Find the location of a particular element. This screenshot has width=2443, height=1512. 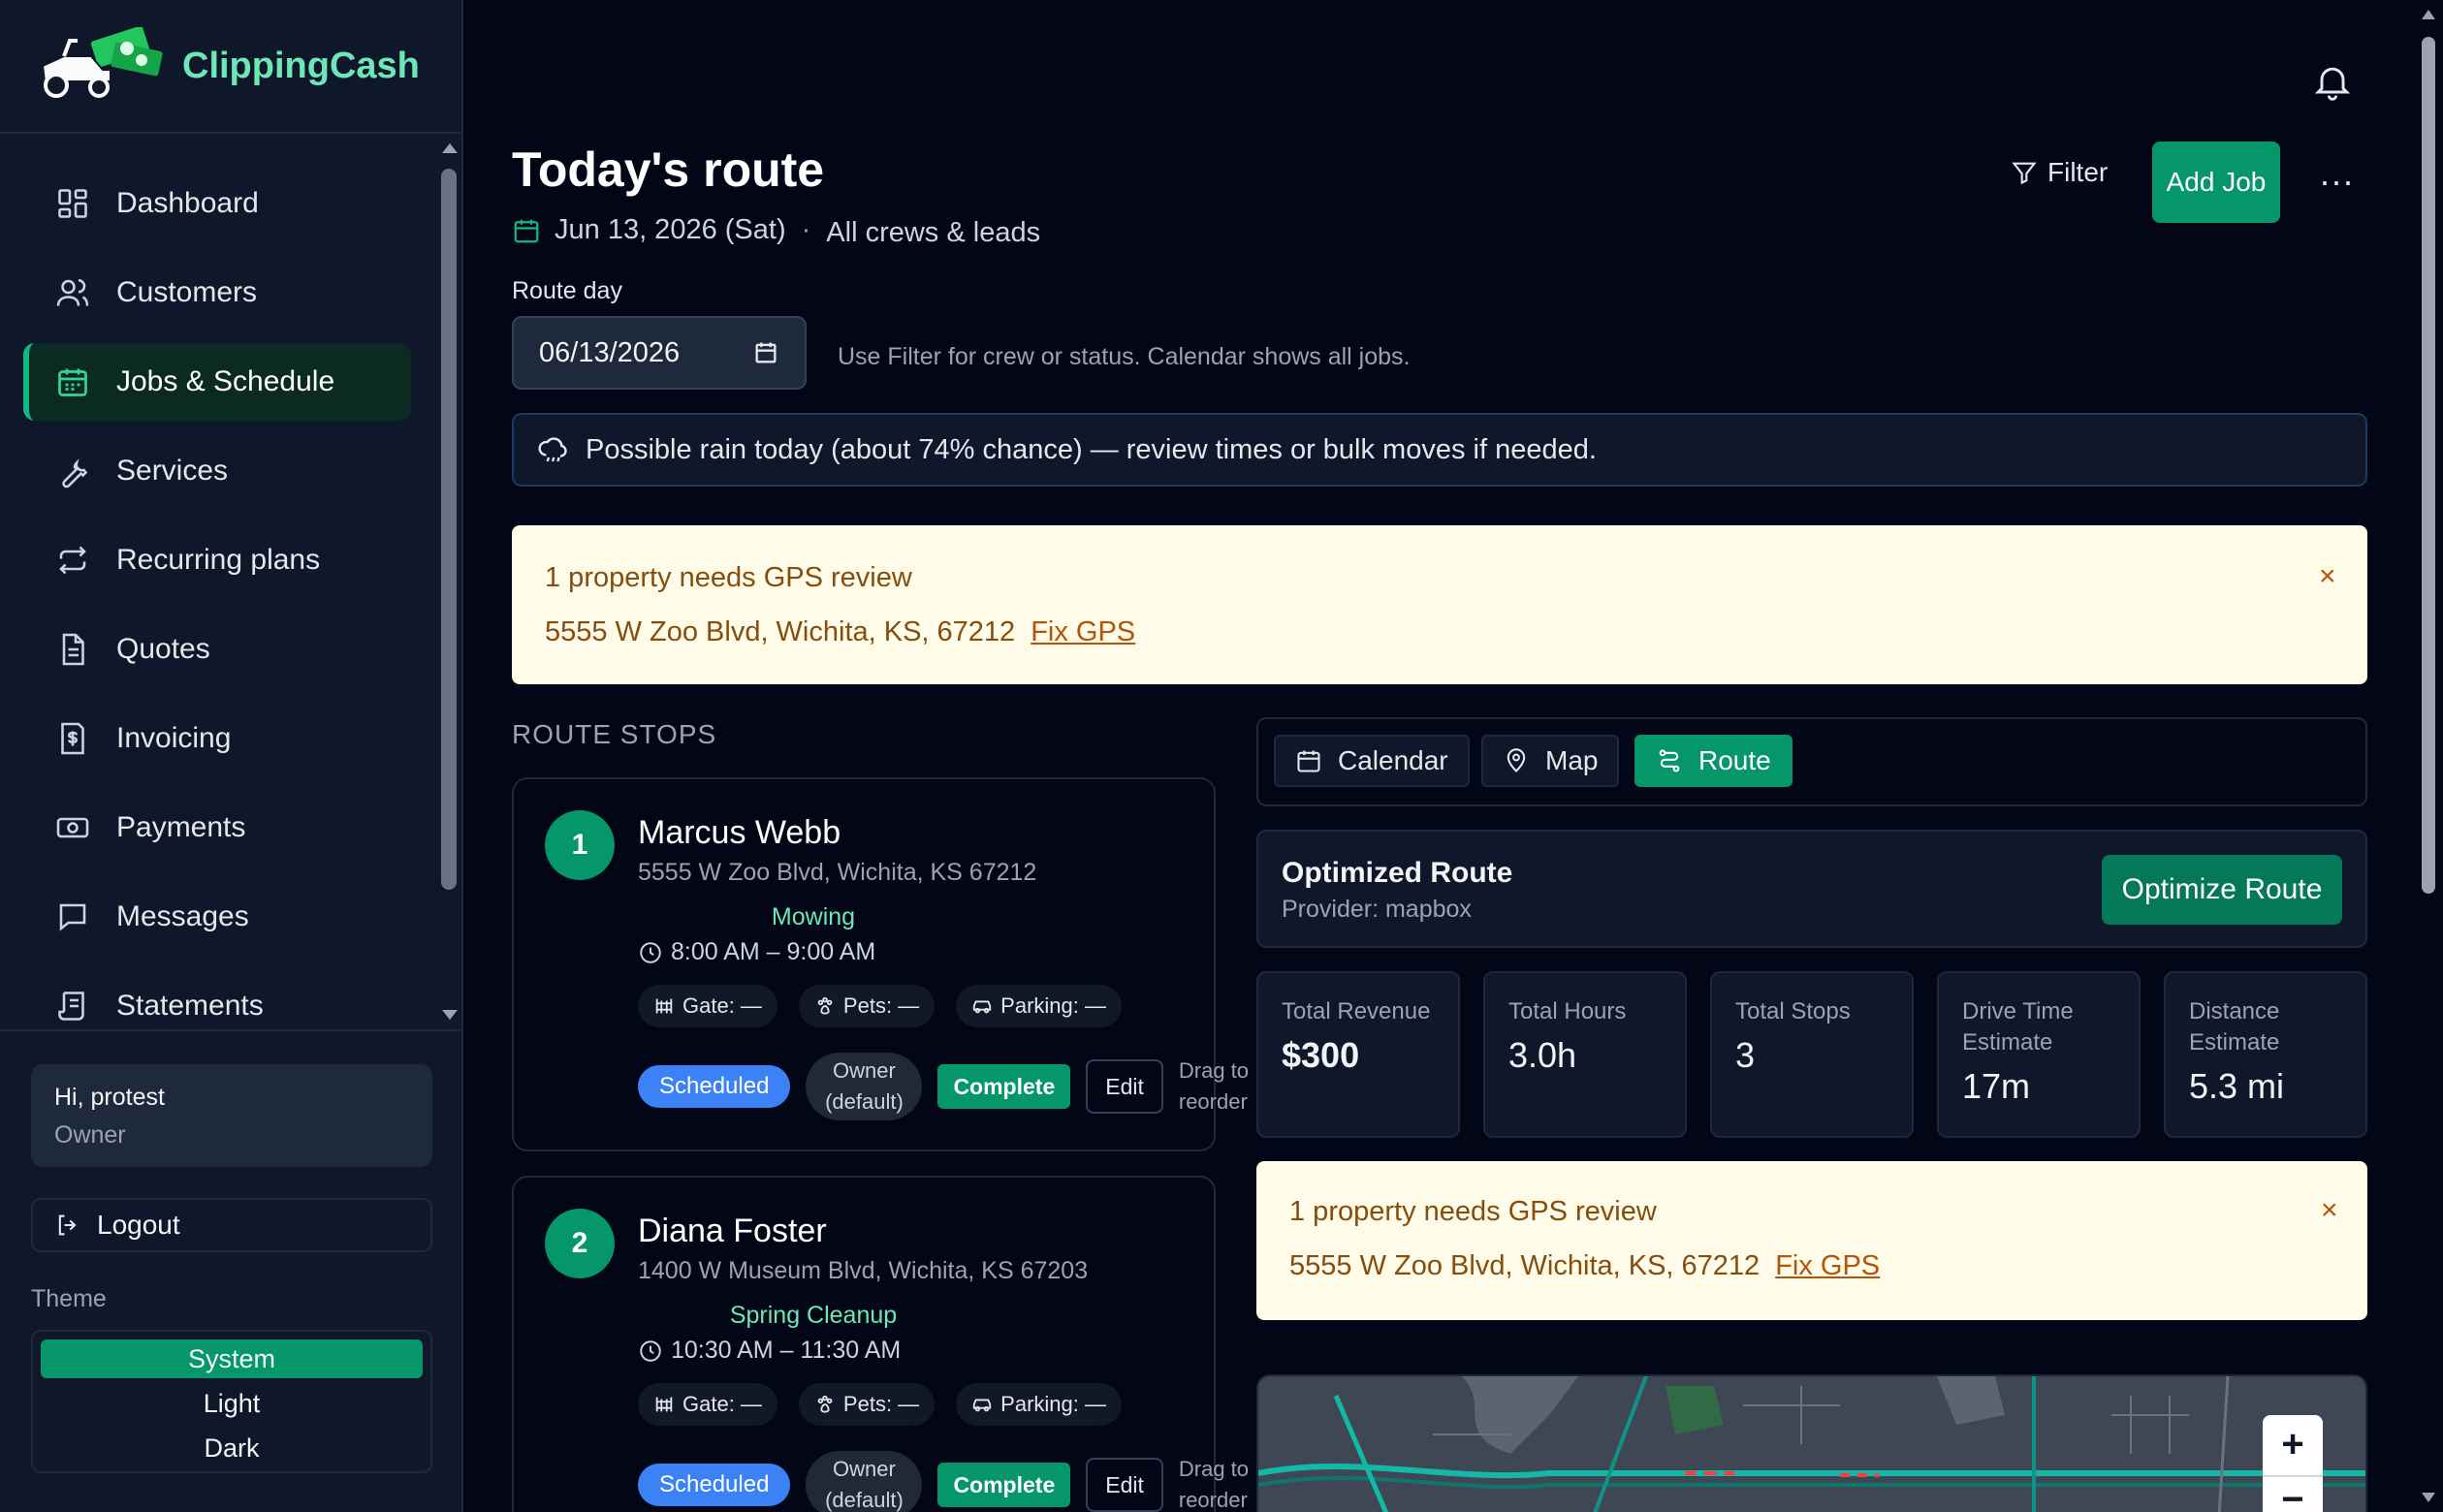

page-scrollbar is located at coordinates (2429, 756).